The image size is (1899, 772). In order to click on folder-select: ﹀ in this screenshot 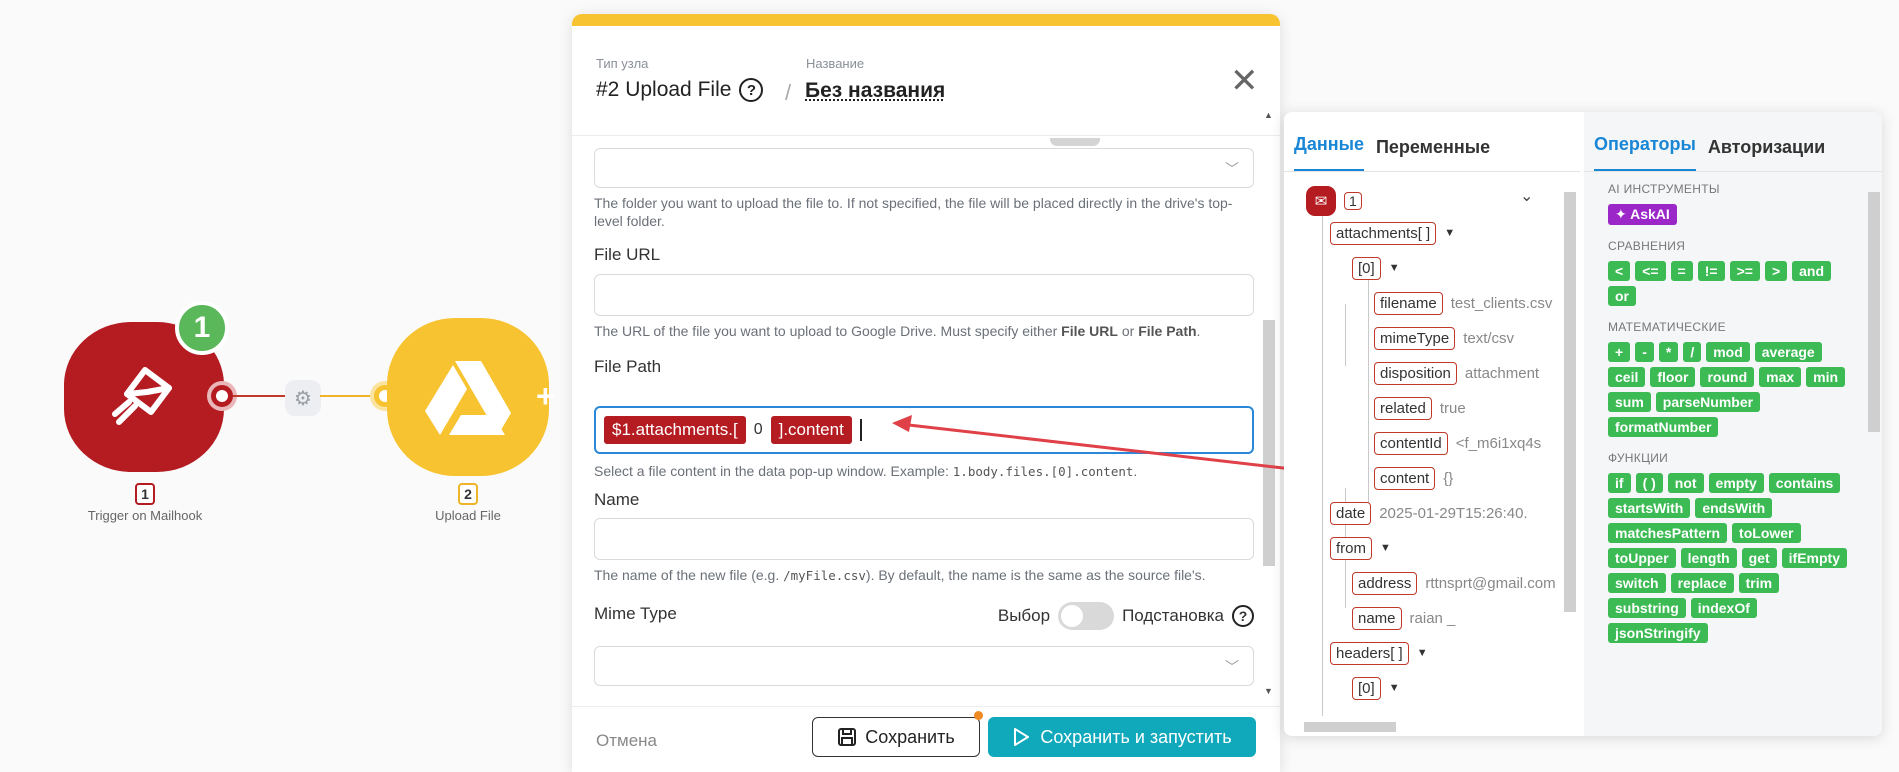, I will do `click(924, 168)`.